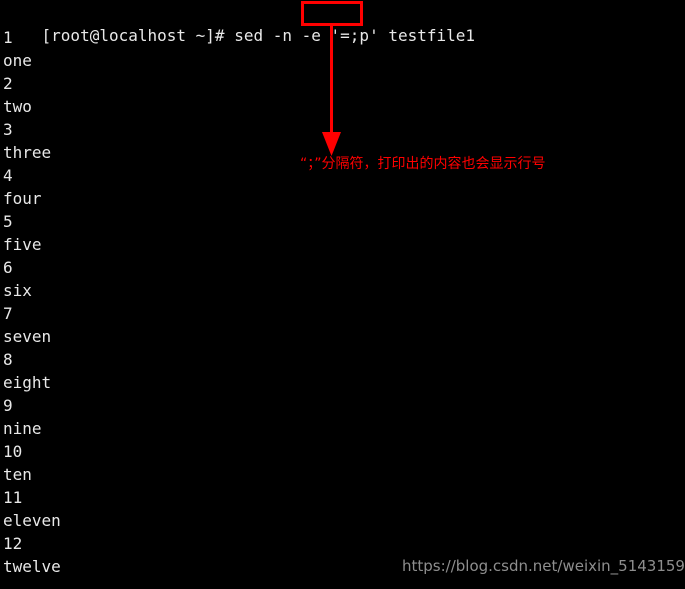 The width and height of the screenshot is (685, 589). What do you see at coordinates (32, 566) in the screenshot?
I see `output-line: twelve` at bounding box center [32, 566].